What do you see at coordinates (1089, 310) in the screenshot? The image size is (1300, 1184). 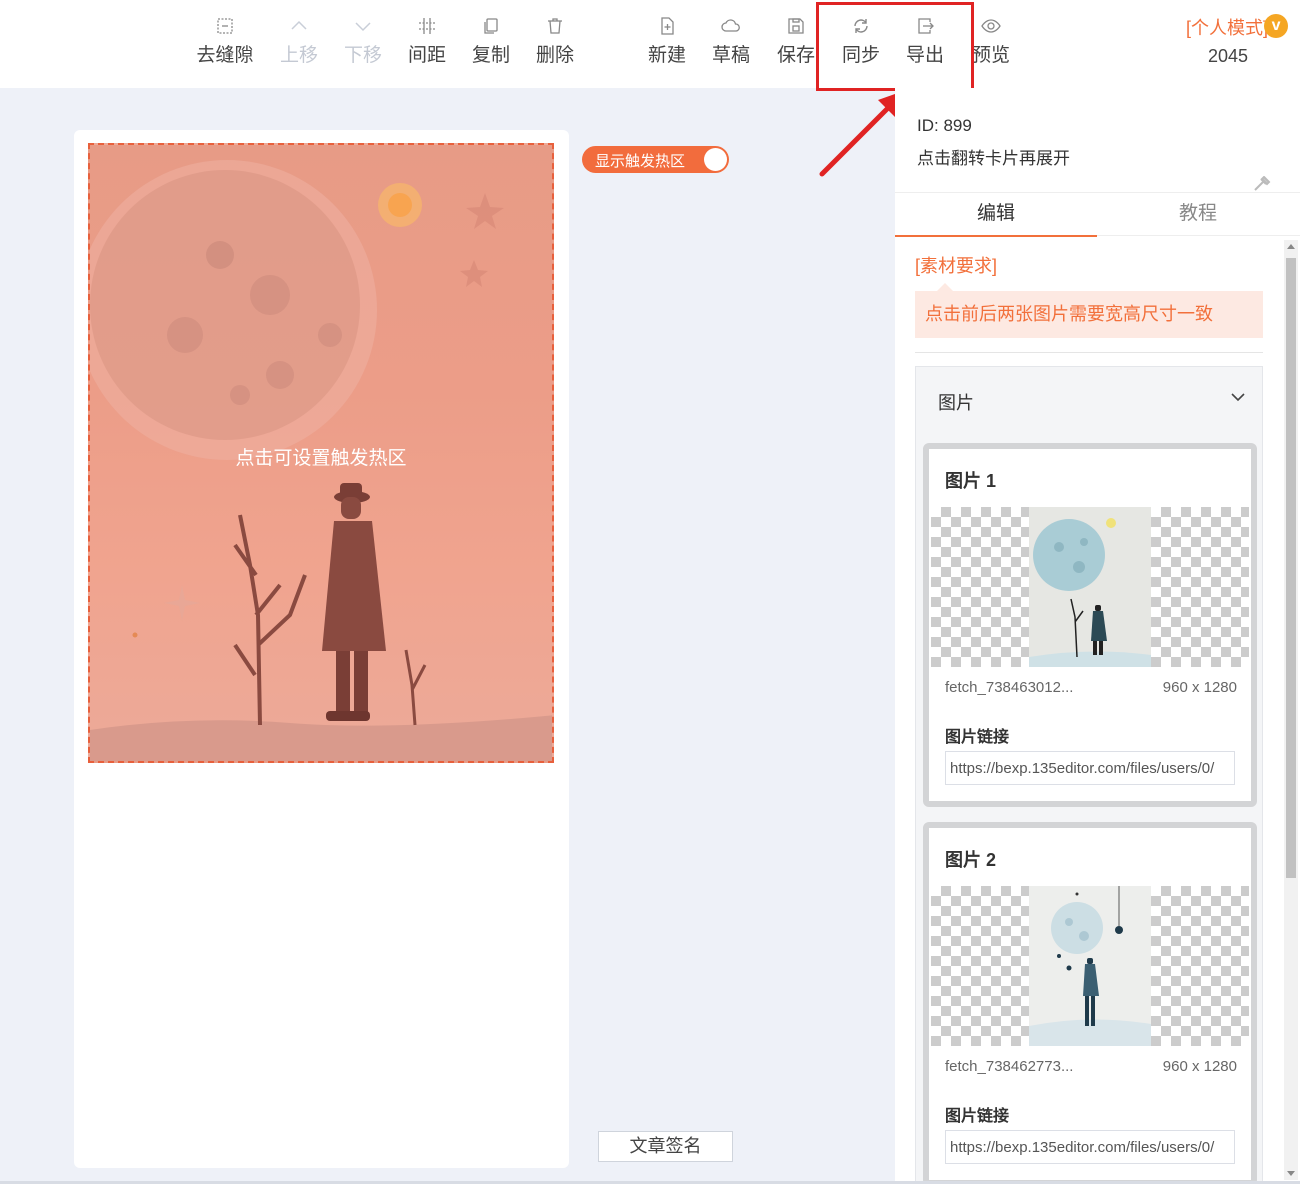 I see `requirements-note: 点击前后两张图片需要宽高尺寸一致` at bounding box center [1089, 310].